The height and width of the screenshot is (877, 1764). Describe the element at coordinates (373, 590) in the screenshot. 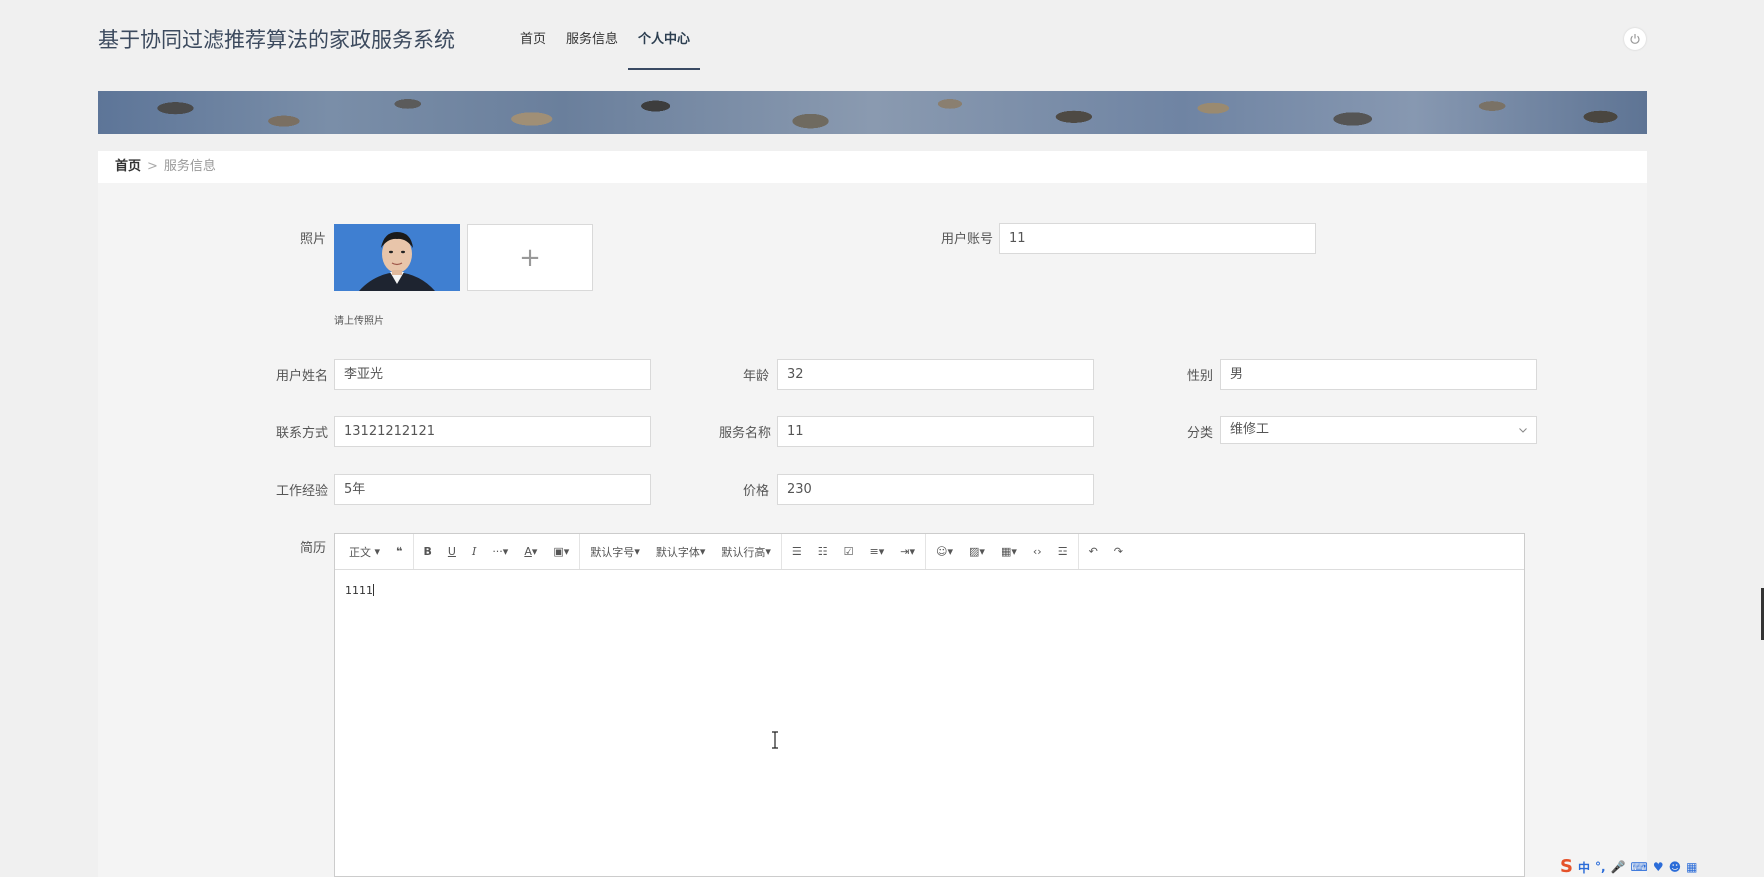

I see `text-caret` at that location.